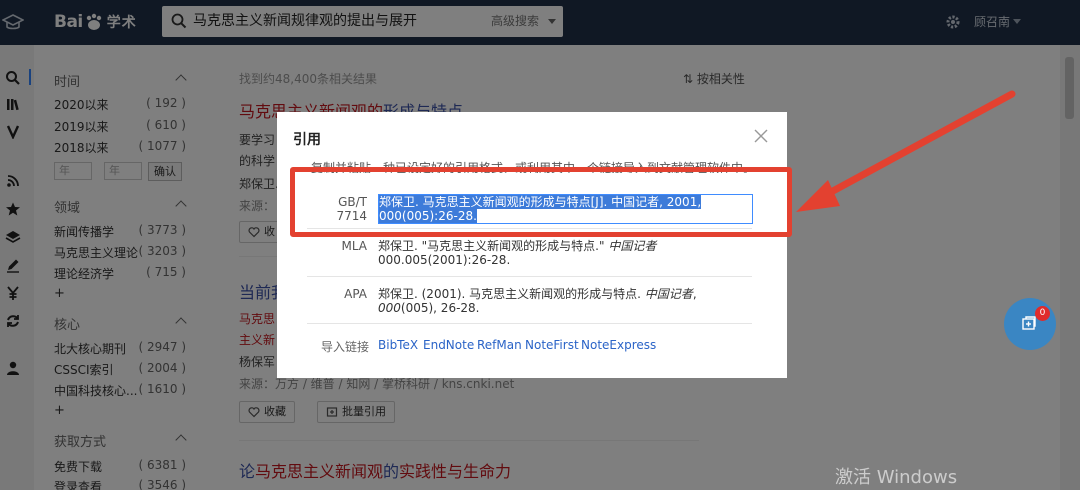  I want to click on import-endnote-link: EndNote, so click(448, 345).